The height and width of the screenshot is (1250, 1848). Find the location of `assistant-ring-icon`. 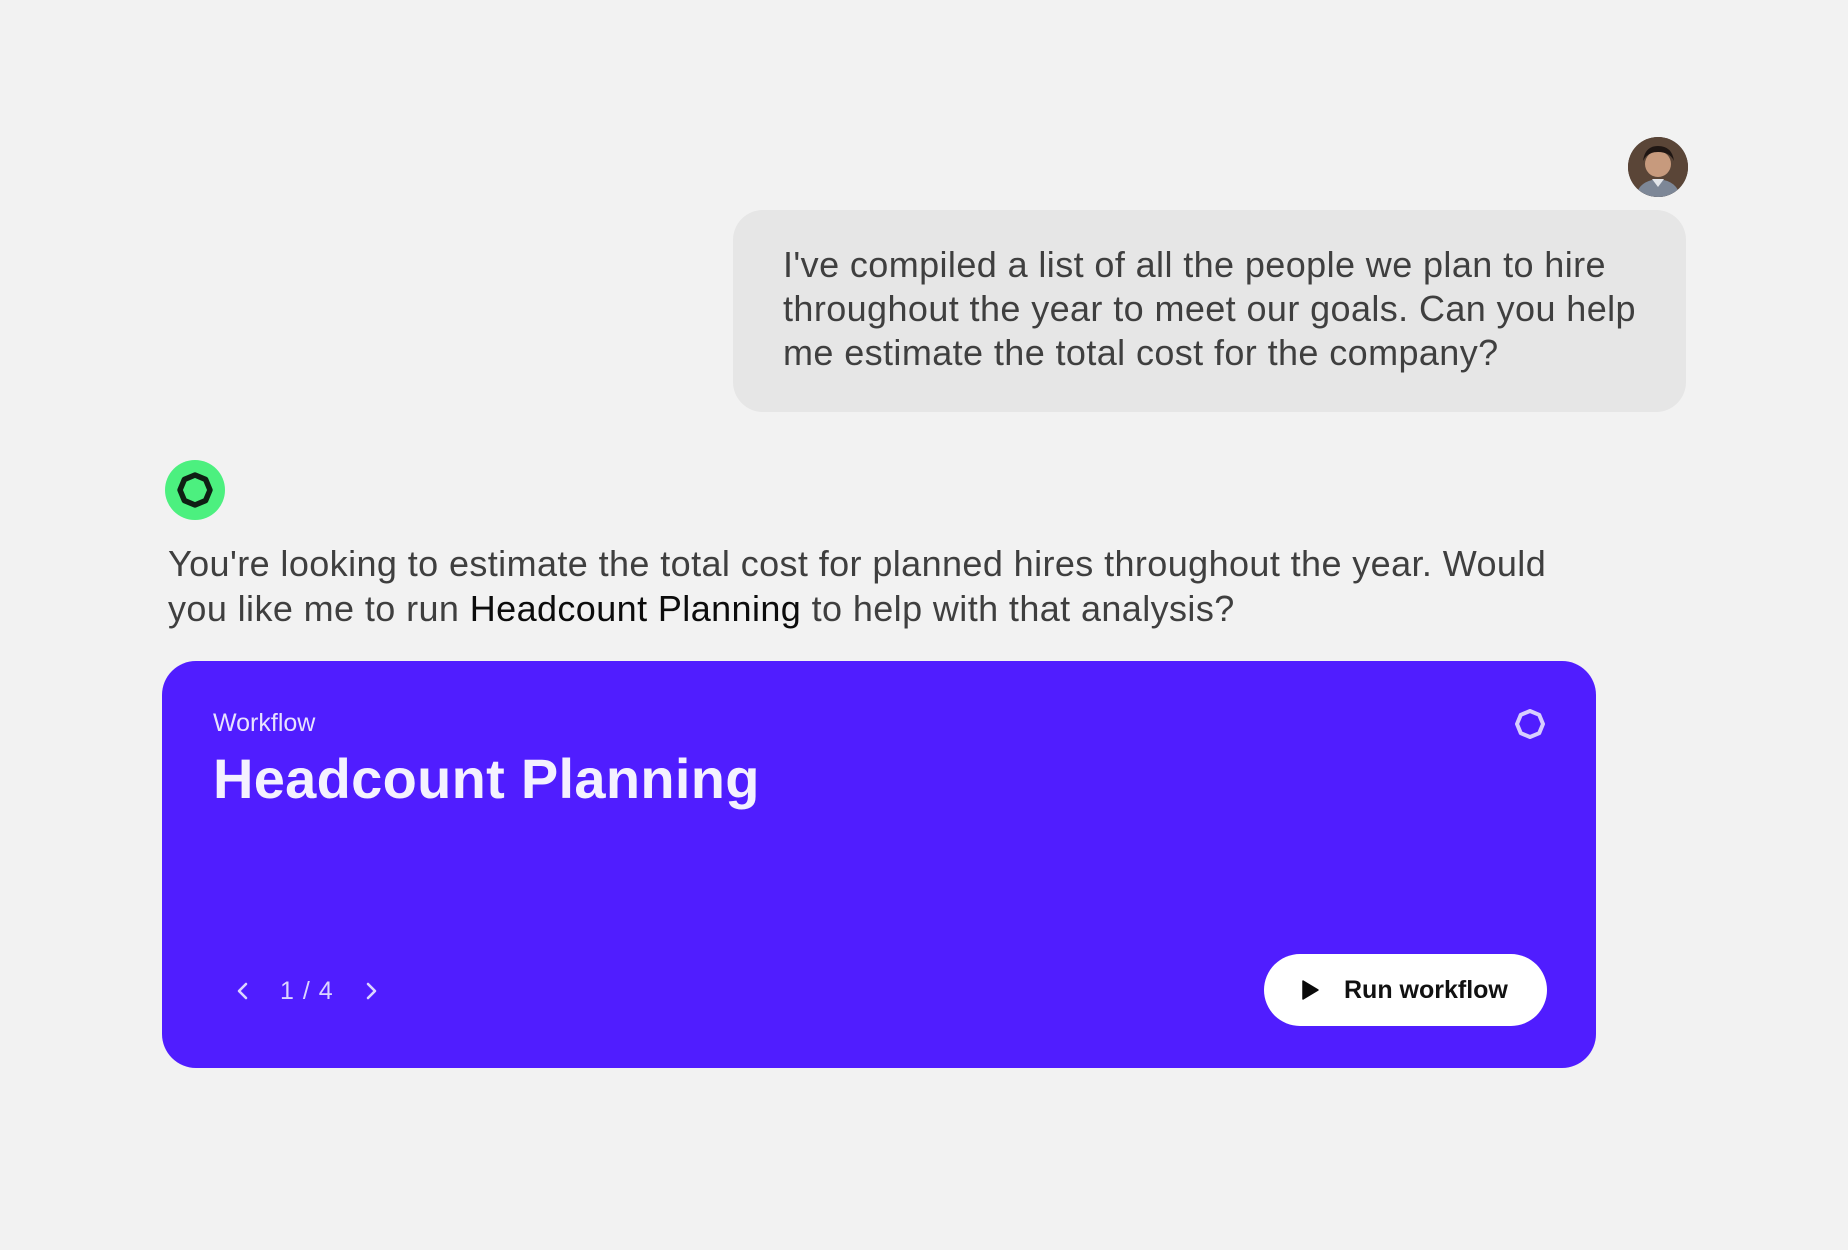

assistant-ring-icon is located at coordinates (195, 490).